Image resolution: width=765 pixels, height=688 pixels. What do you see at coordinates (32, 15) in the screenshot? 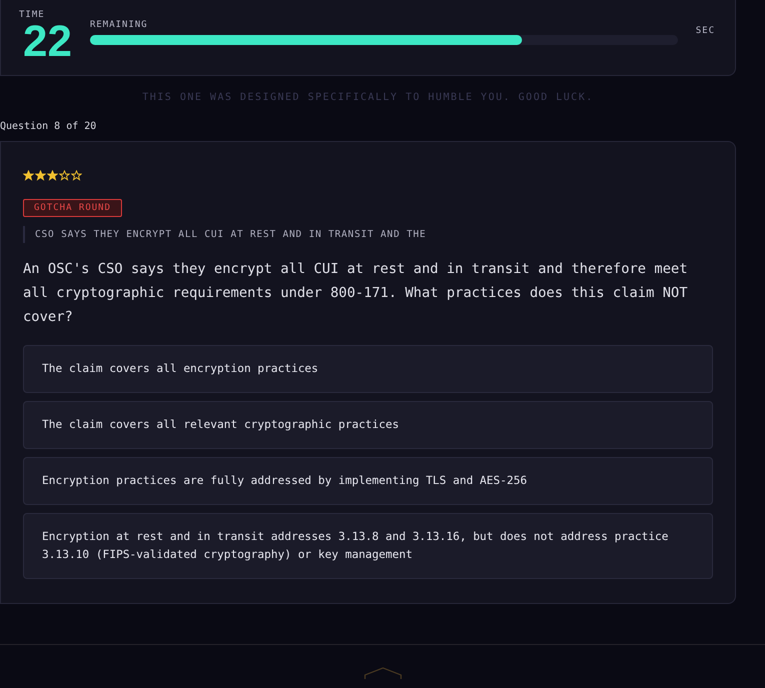
I see `time-label: TIME` at bounding box center [32, 15].